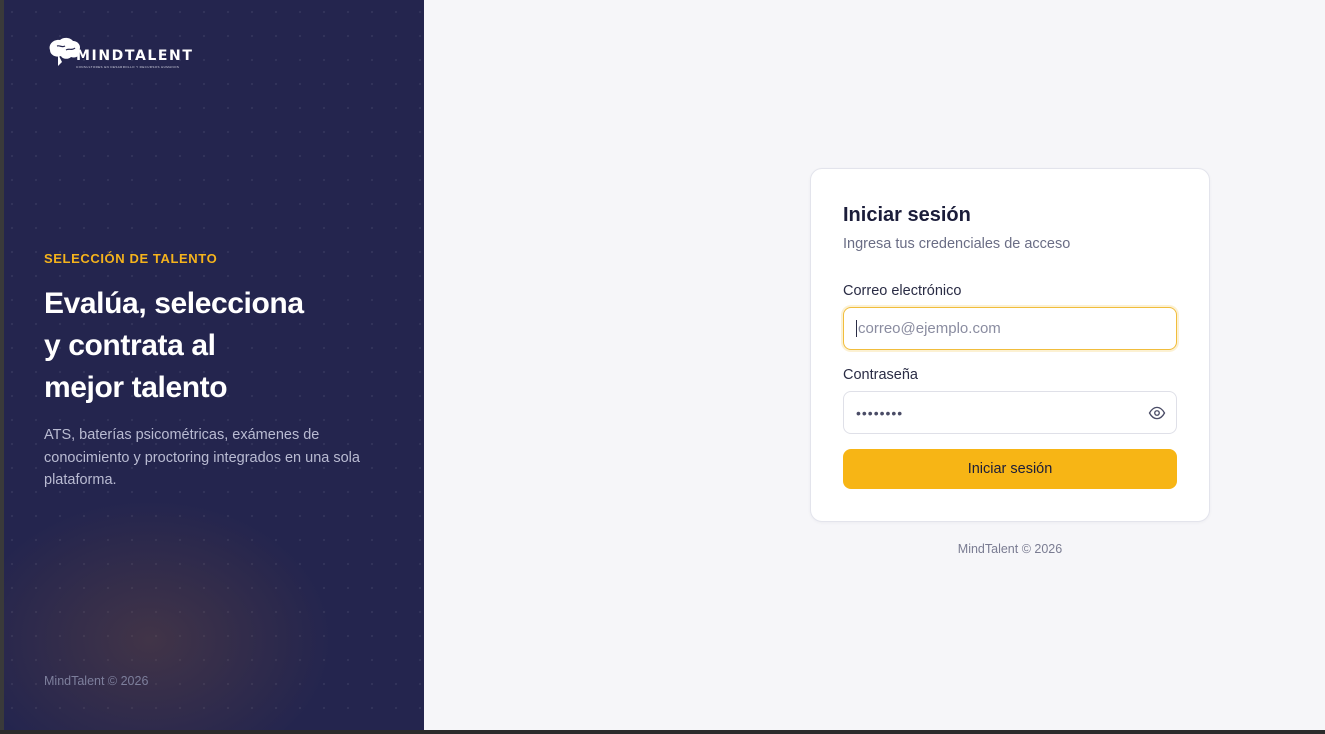 This screenshot has height=734, width=1325. Describe the element at coordinates (929, 328) in the screenshot. I see `email-placeholder: correo@ejemplo.com` at that location.